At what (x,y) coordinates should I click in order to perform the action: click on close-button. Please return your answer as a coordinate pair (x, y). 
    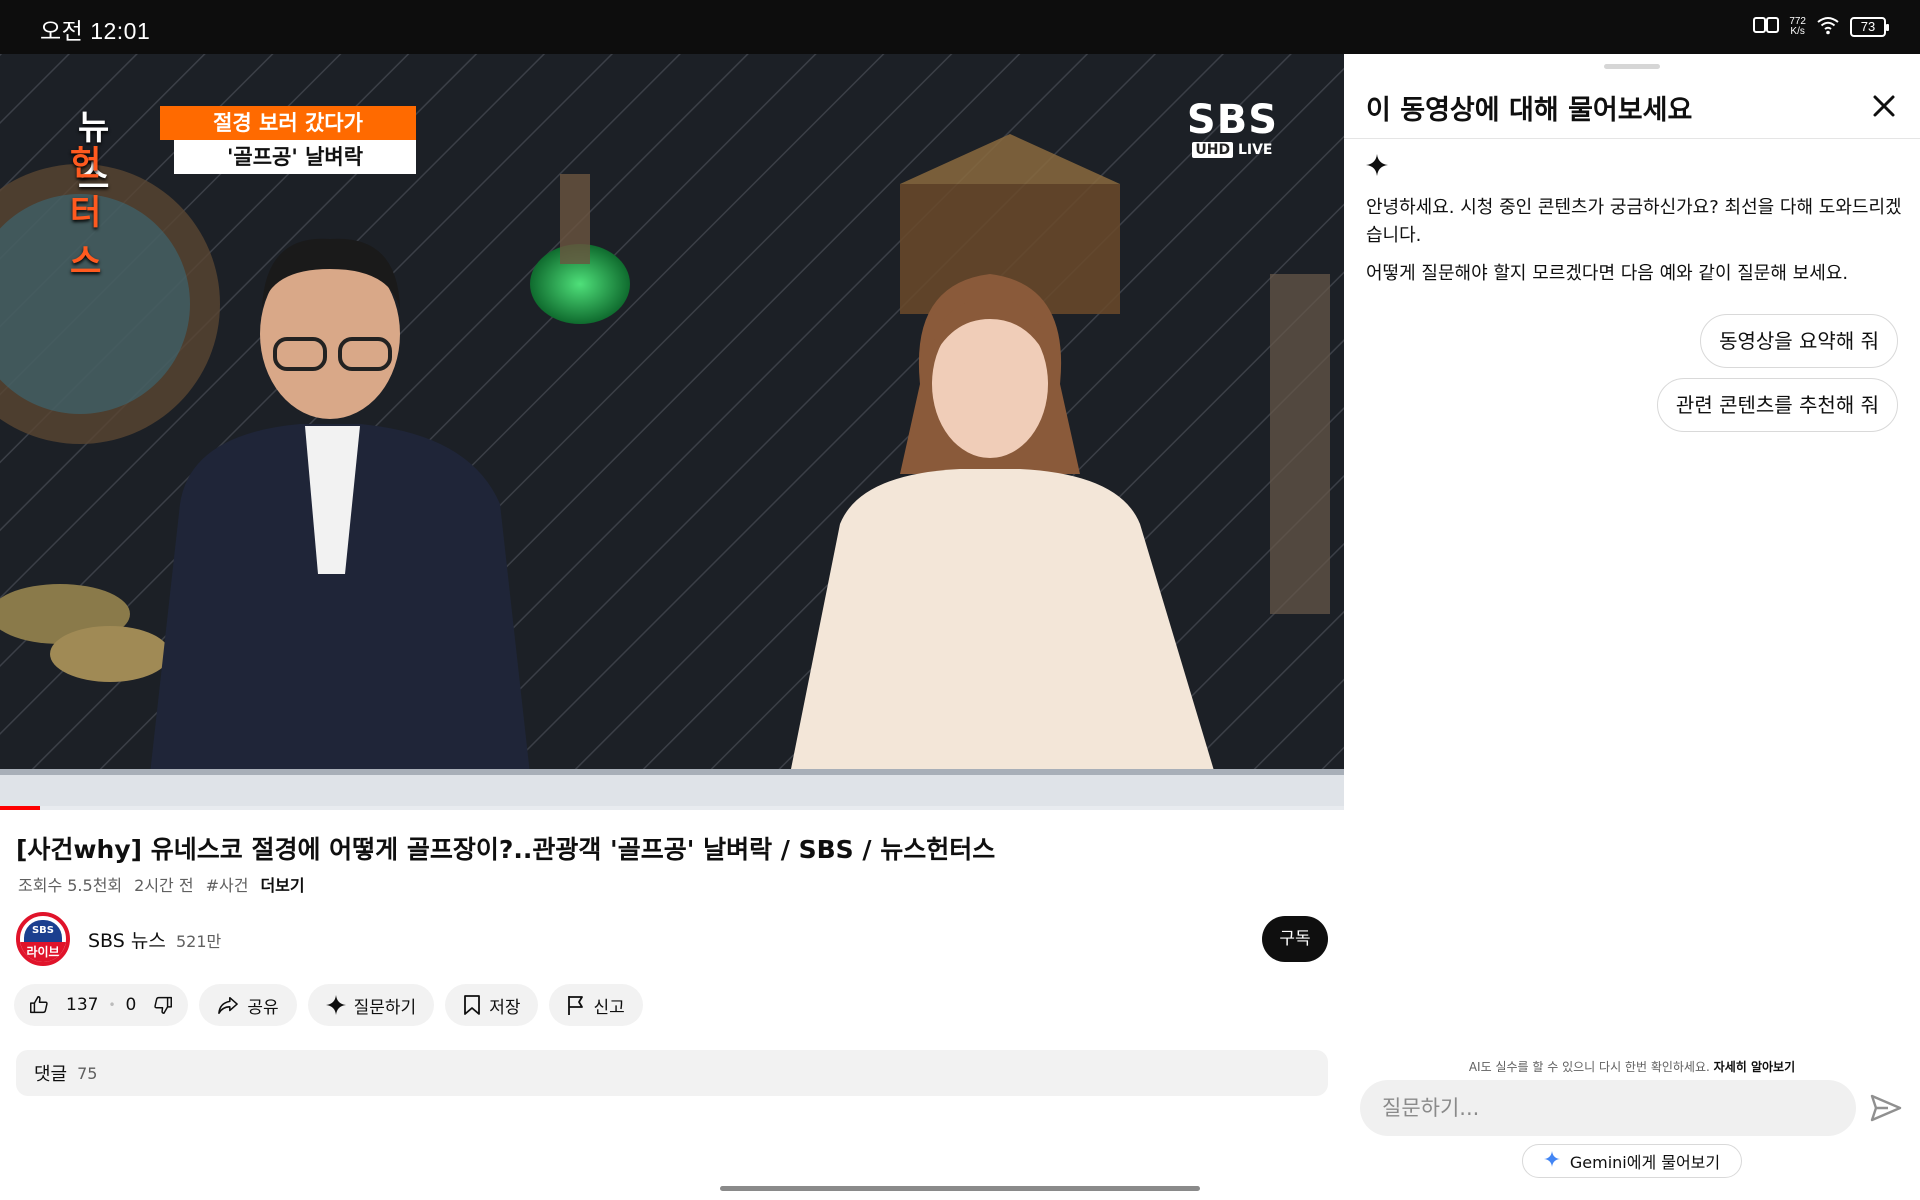
    Looking at the image, I should click on (1884, 106).